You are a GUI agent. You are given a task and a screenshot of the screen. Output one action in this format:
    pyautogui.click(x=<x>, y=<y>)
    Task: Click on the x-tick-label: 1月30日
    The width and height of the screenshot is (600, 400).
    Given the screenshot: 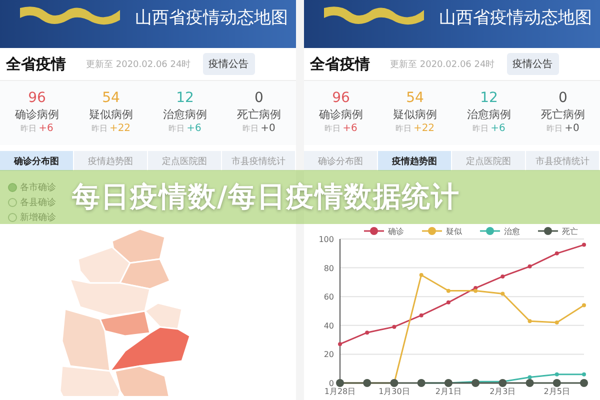 What is the action you would take?
    pyautogui.click(x=394, y=391)
    